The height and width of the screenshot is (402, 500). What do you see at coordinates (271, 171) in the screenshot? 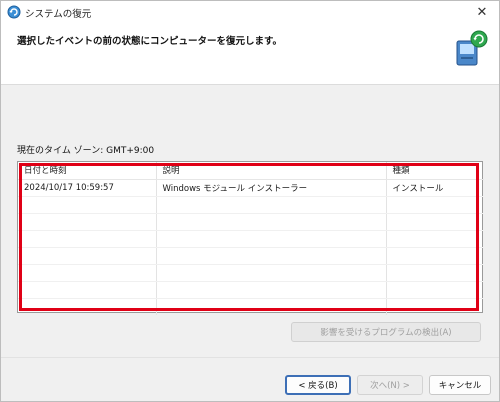
I see `column-header-description: 説明` at bounding box center [271, 171].